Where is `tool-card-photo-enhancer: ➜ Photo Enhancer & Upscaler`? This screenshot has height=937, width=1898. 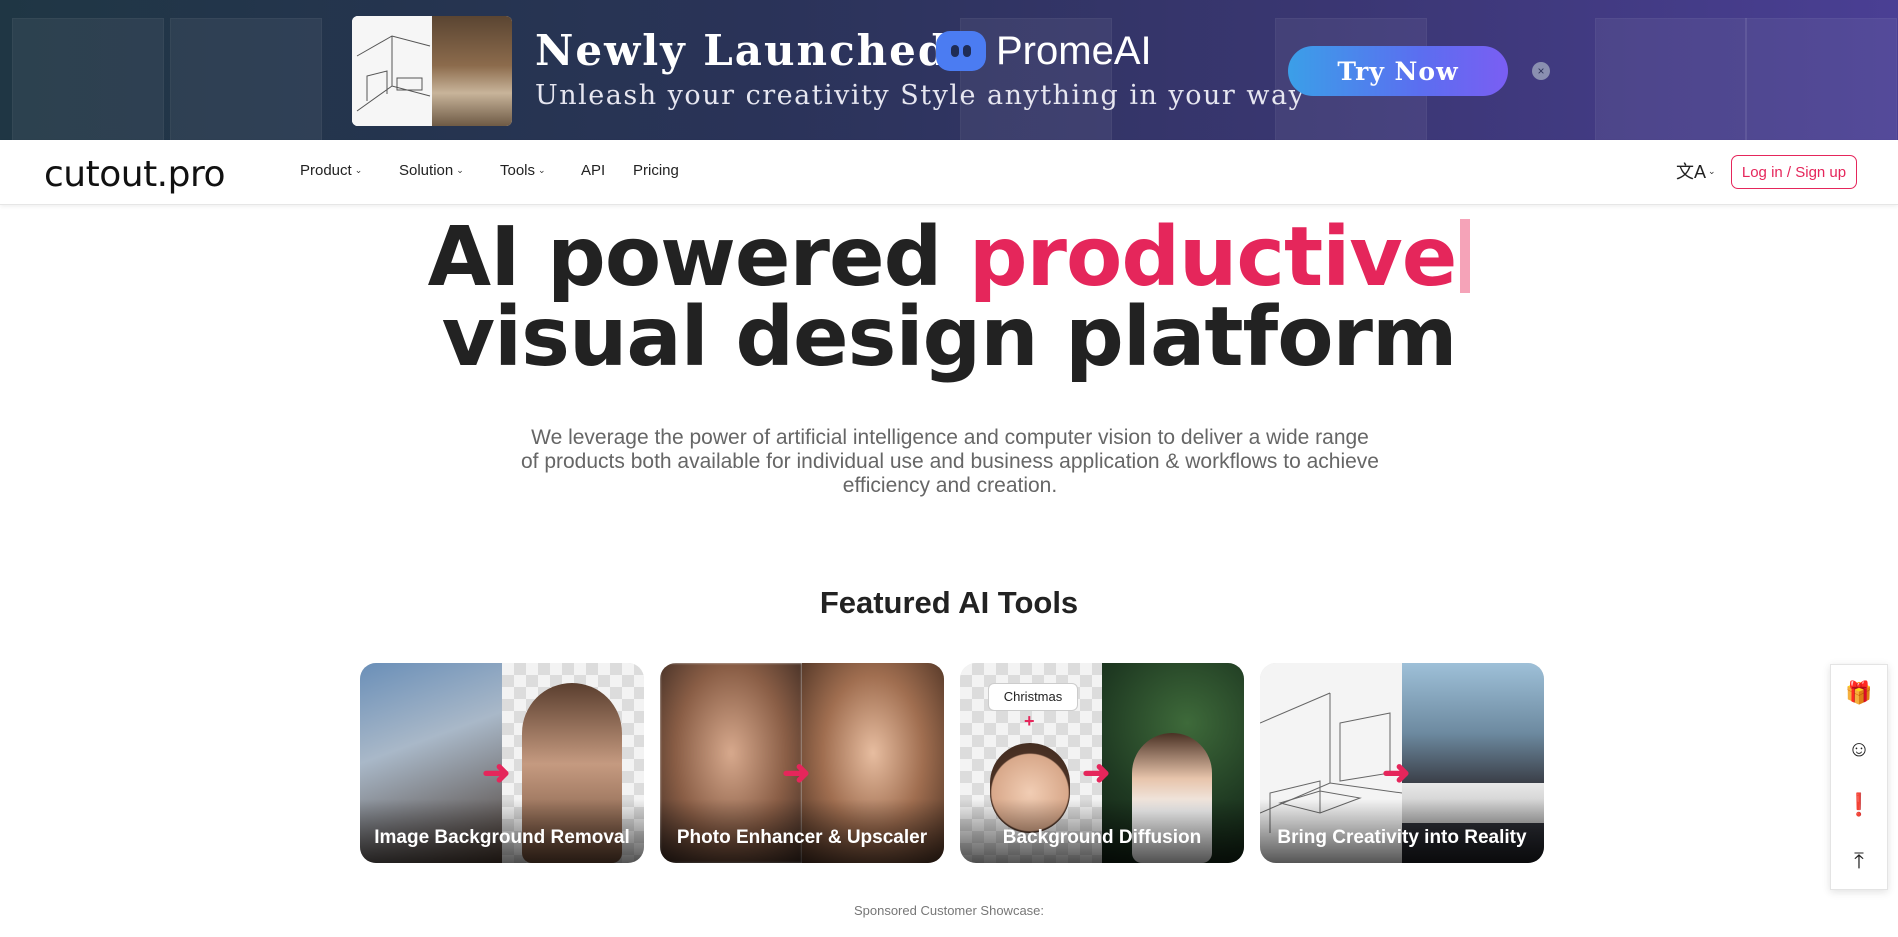
tool-card-photo-enhancer: ➜ Photo Enhancer & Upscaler is located at coordinates (802, 763).